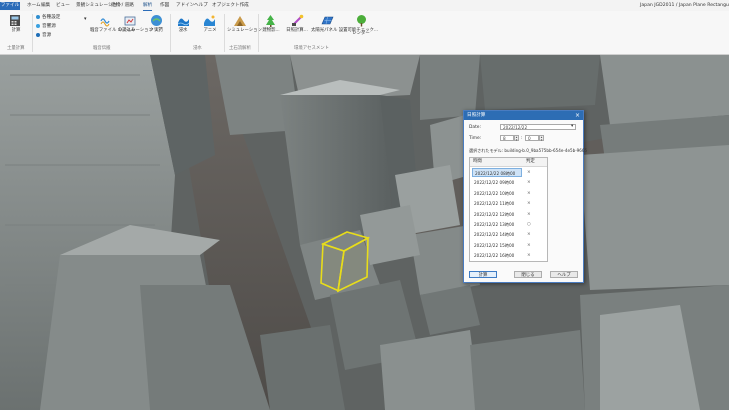 The height and width of the screenshot is (410, 729). I want to click on settings-label: 各種設定, so click(51, 17).